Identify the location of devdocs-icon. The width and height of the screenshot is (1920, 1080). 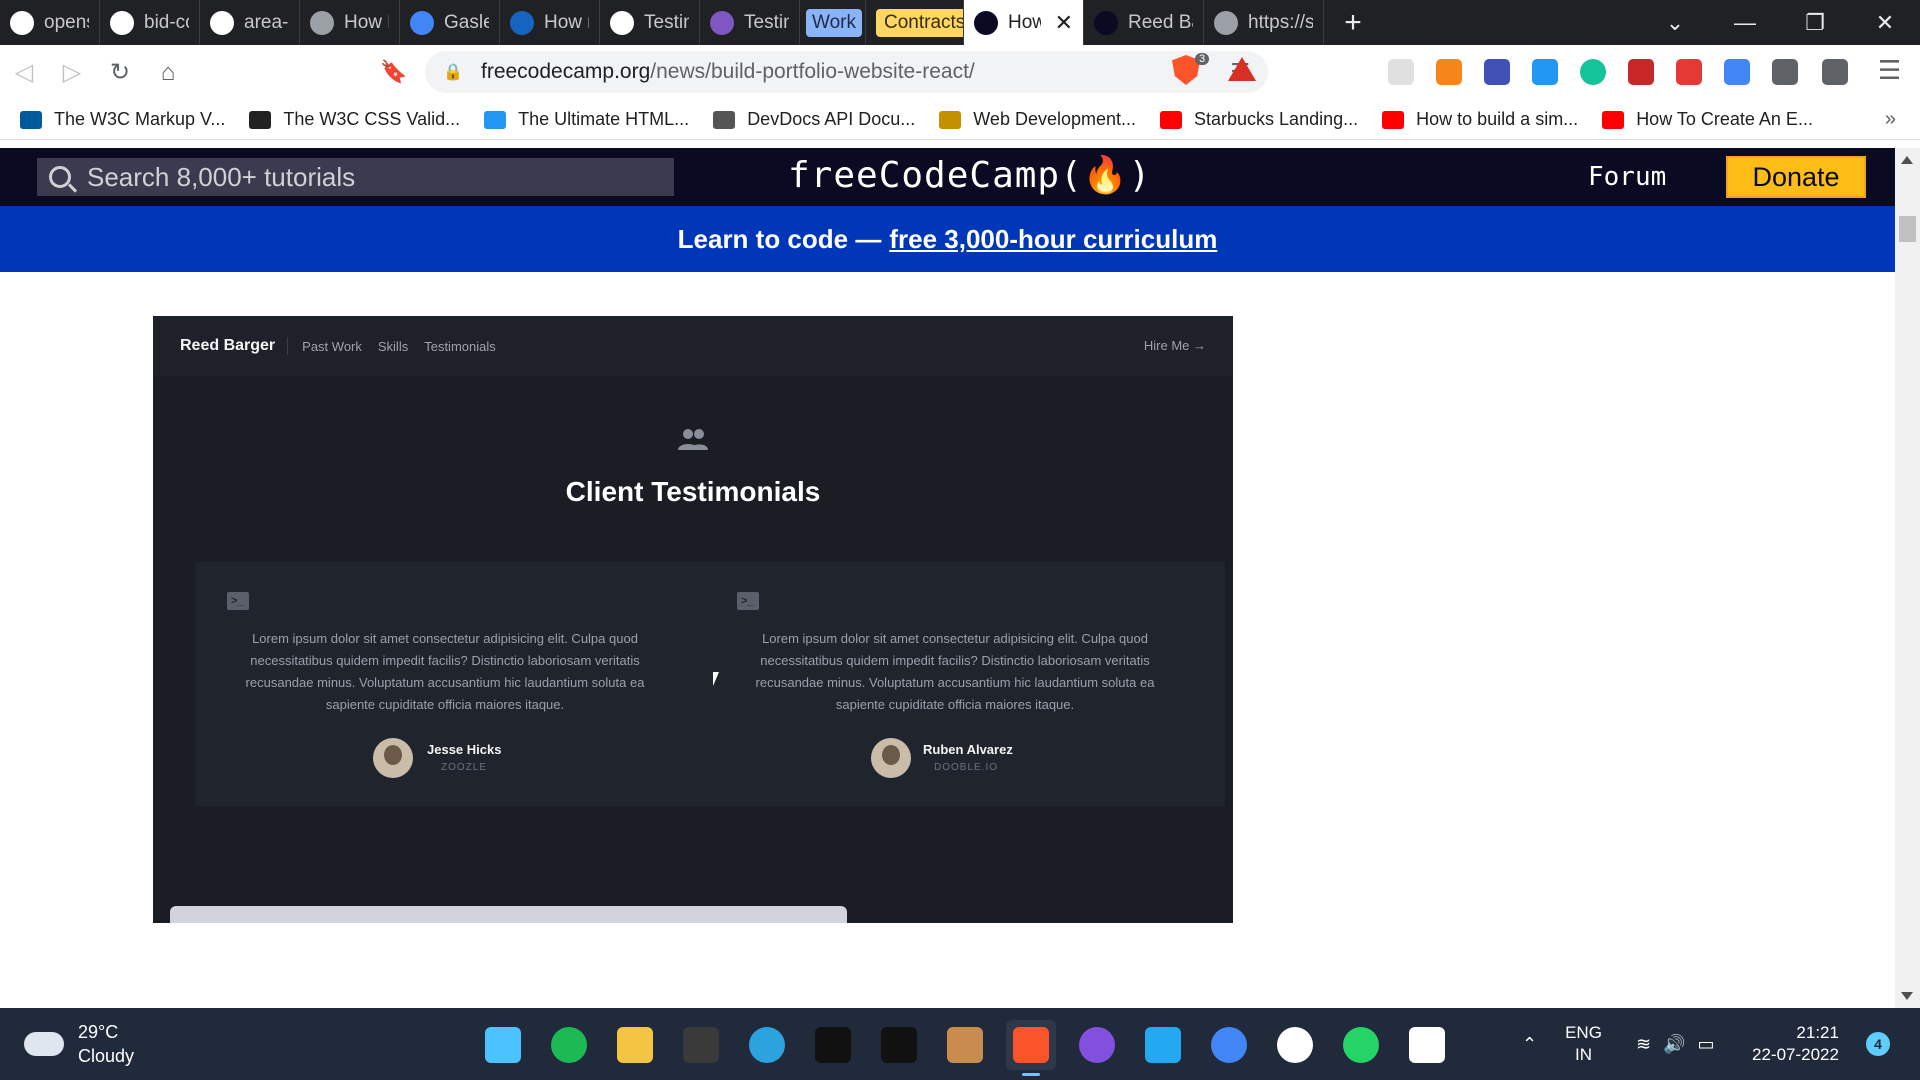
(724, 119).